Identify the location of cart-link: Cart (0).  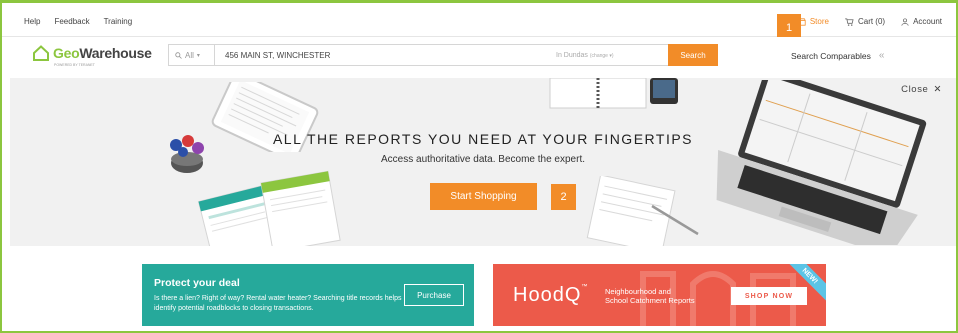
(865, 21).